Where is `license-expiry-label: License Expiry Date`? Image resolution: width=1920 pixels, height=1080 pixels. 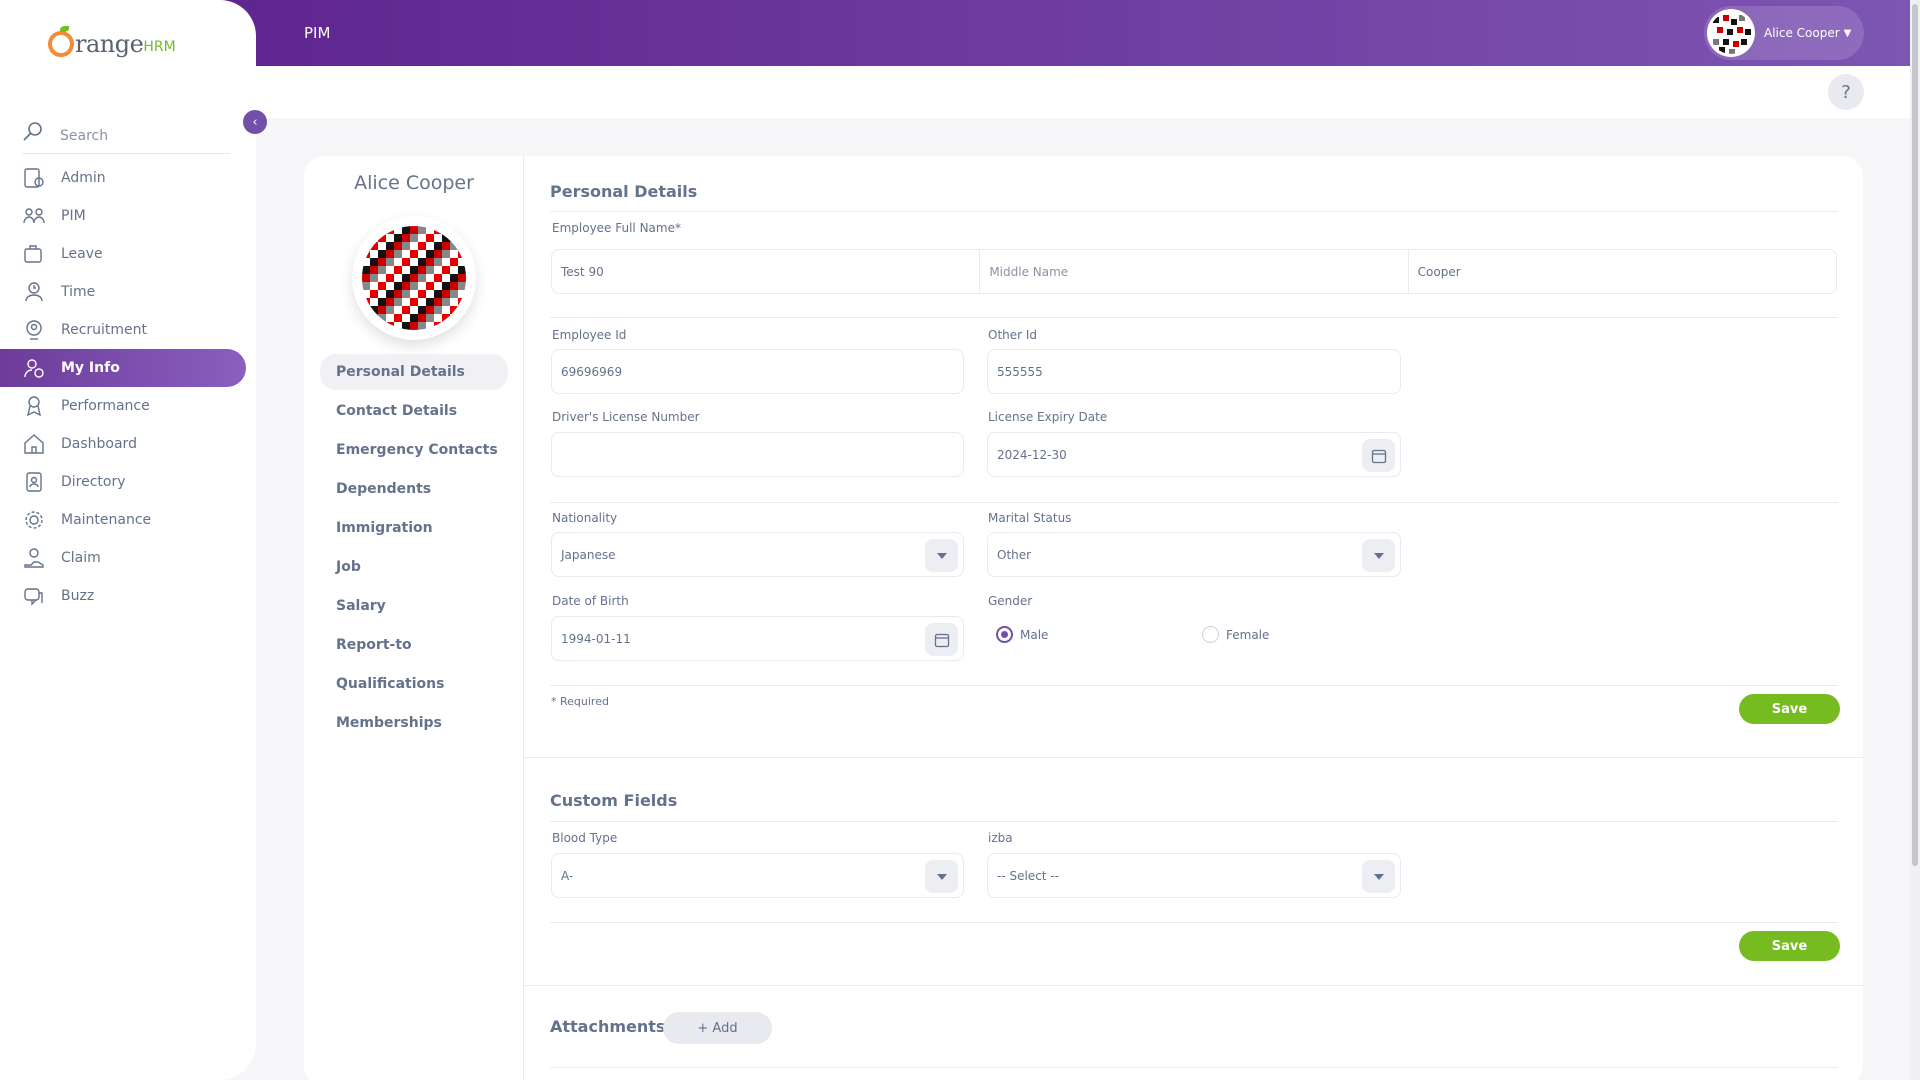
license-expiry-label: License Expiry Date is located at coordinates (1048, 417).